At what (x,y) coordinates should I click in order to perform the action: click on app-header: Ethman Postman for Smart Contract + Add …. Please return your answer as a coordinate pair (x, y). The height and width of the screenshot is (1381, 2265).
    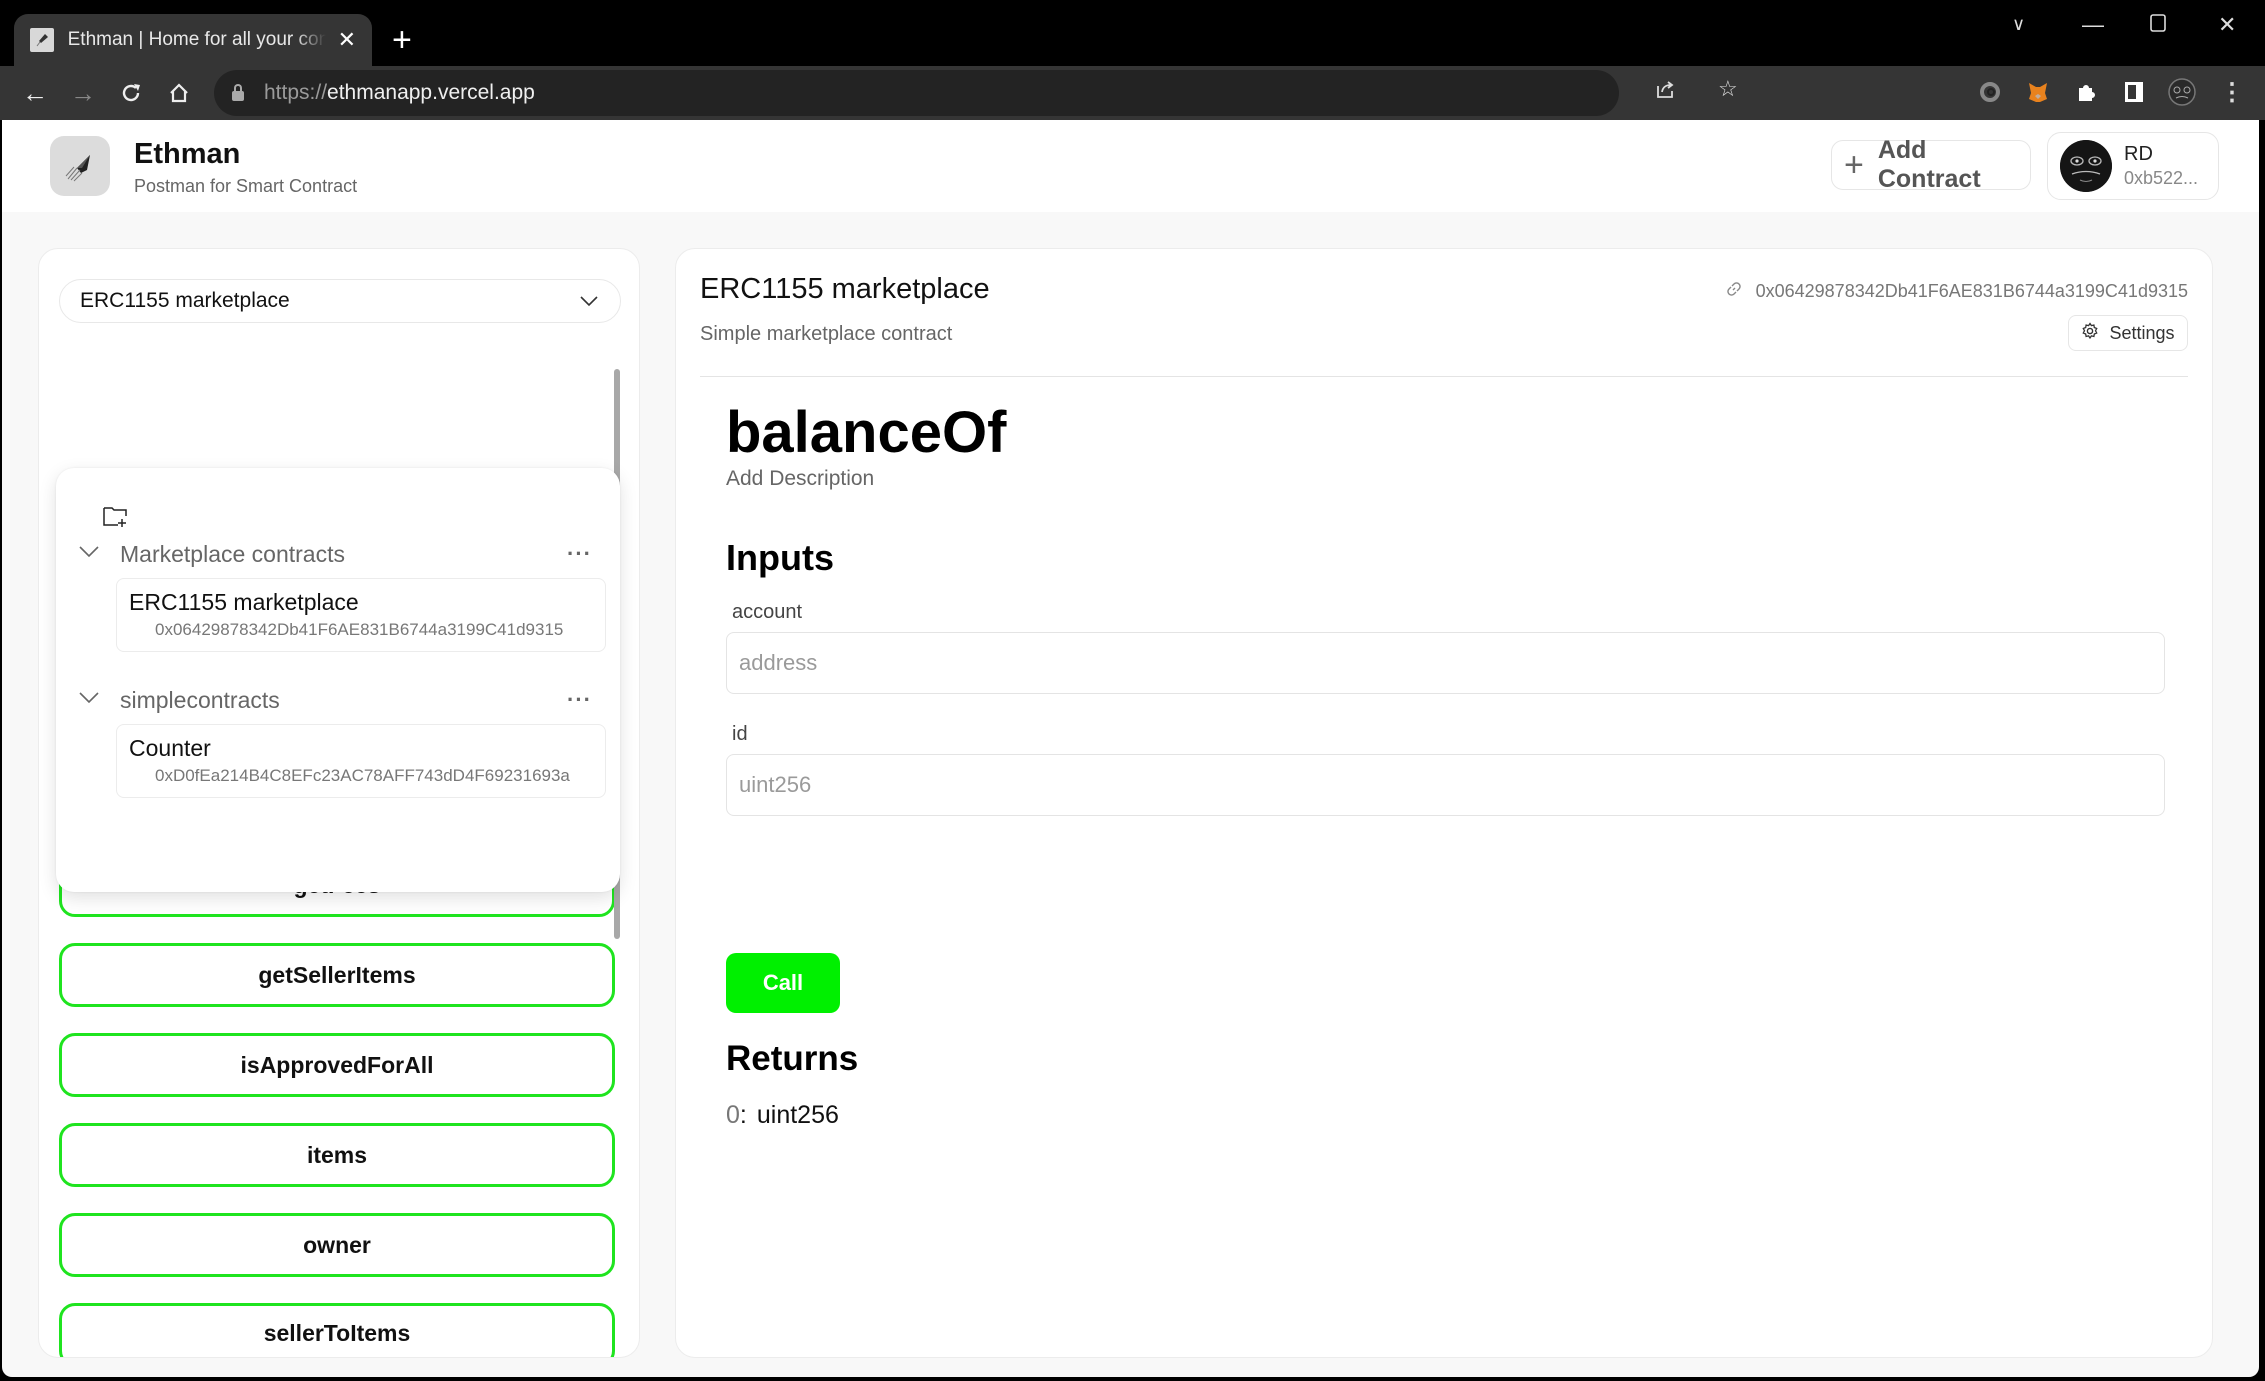
    Looking at the image, I should click on (1130, 166).